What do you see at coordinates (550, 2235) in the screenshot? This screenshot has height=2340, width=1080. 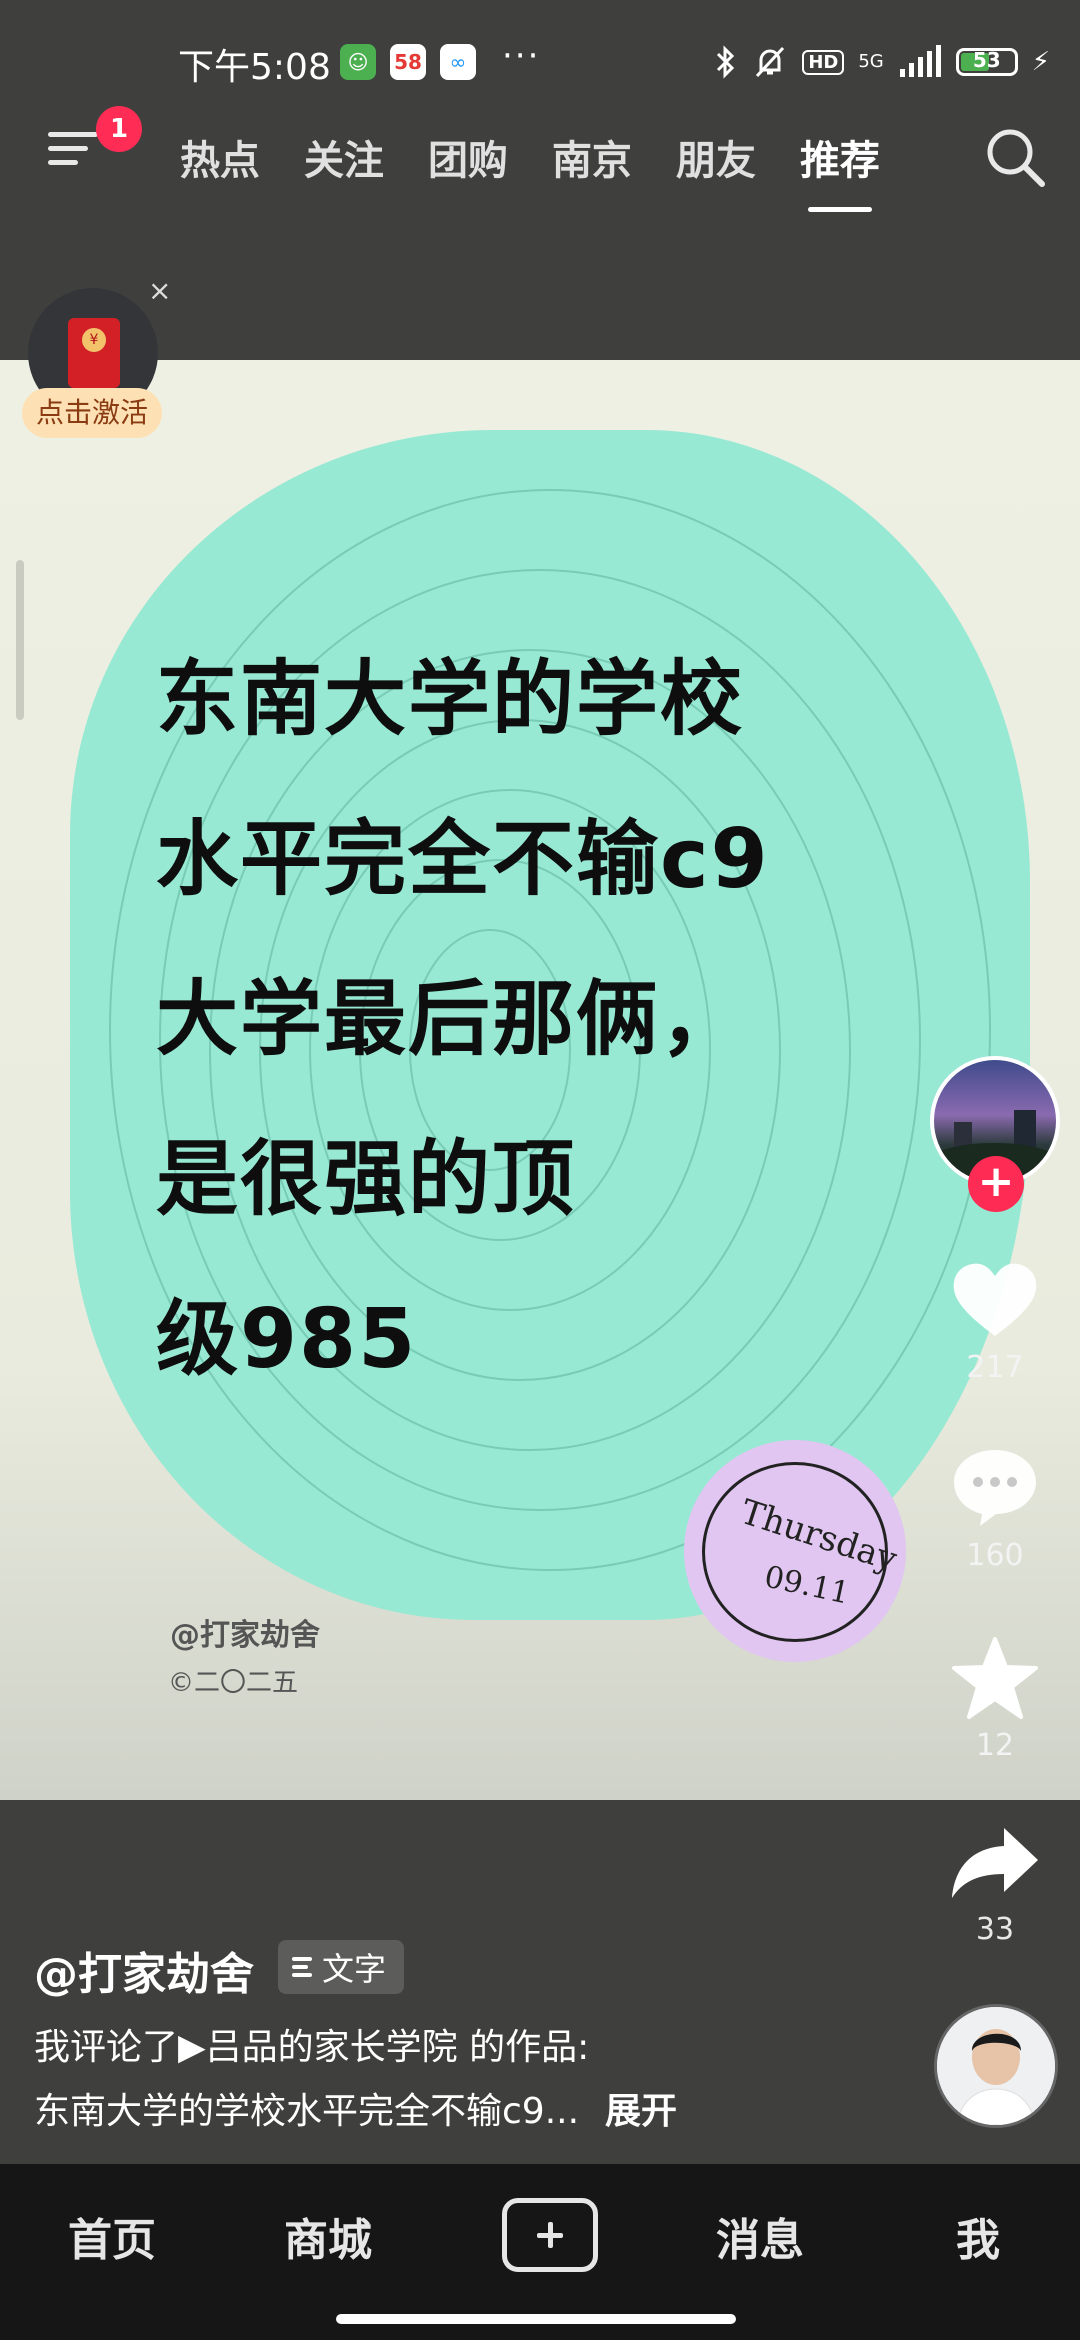 I see `create-plus-button` at bounding box center [550, 2235].